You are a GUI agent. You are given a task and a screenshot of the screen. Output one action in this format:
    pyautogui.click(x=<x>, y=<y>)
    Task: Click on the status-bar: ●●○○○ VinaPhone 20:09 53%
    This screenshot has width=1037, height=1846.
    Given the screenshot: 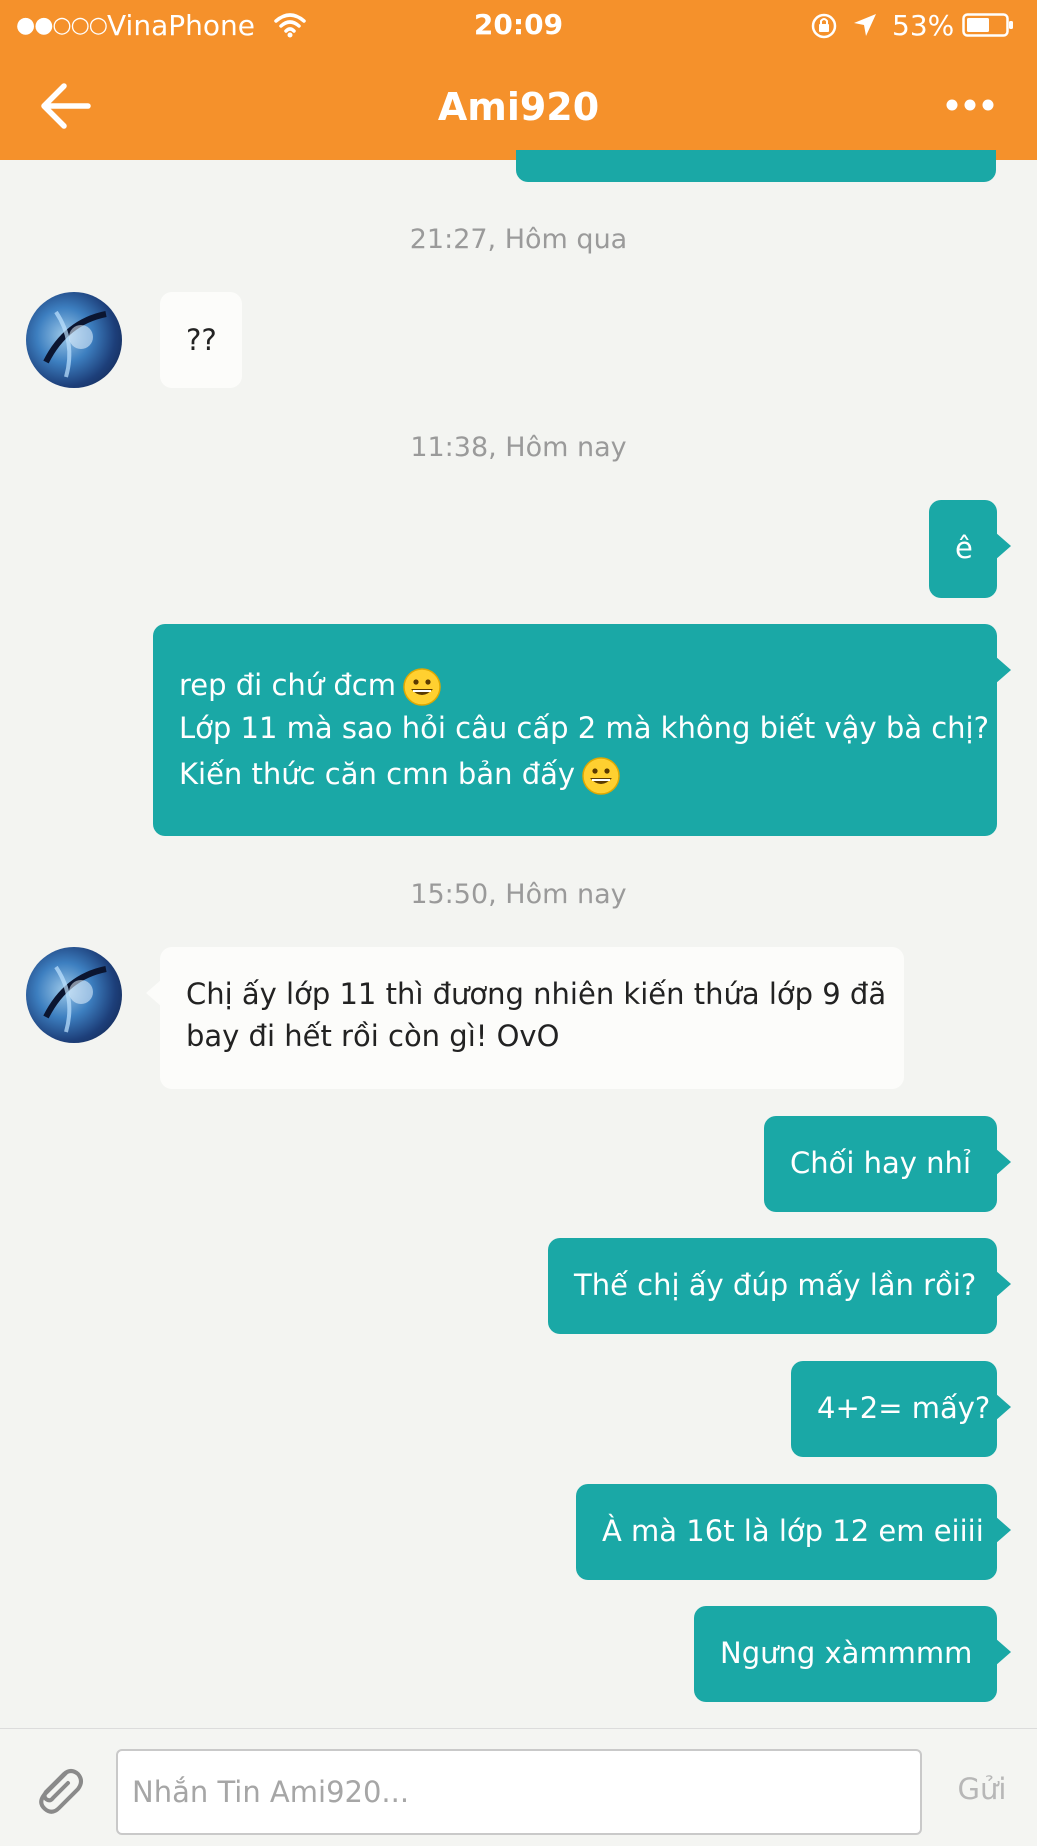 What is the action you would take?
    pyautogui.click(x=518, y=26)
    